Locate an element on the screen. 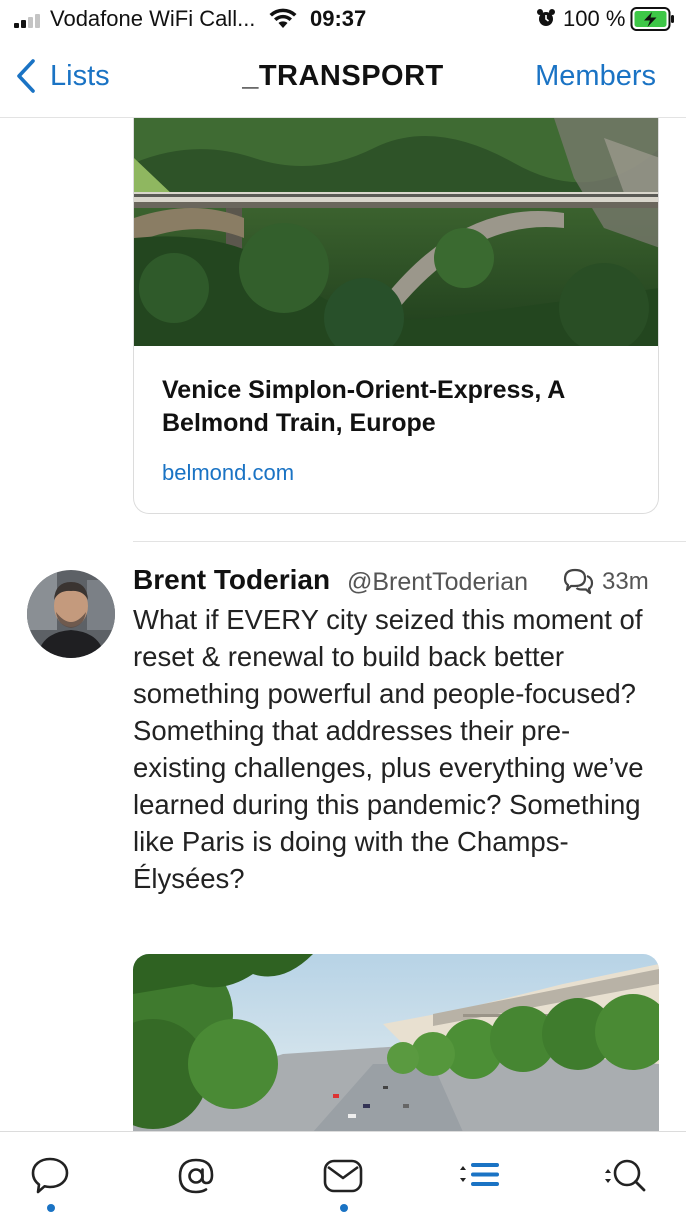  tab-search is located at coordinates (625, 1180).